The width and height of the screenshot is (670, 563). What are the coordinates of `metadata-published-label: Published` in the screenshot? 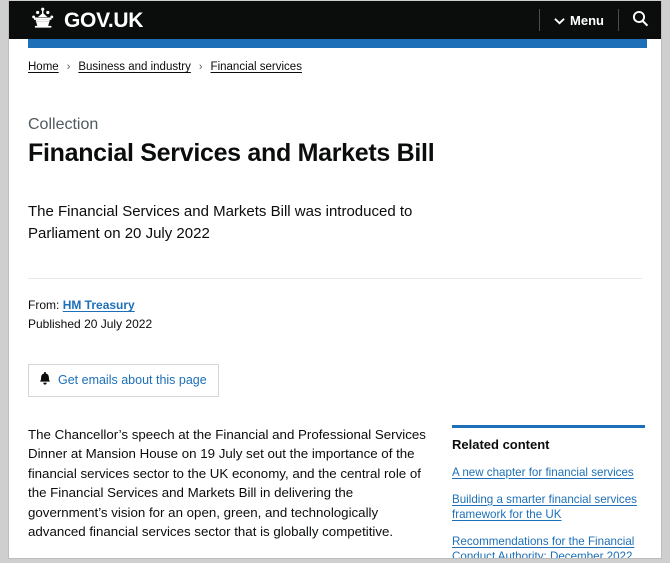 It's located at (54, 324).